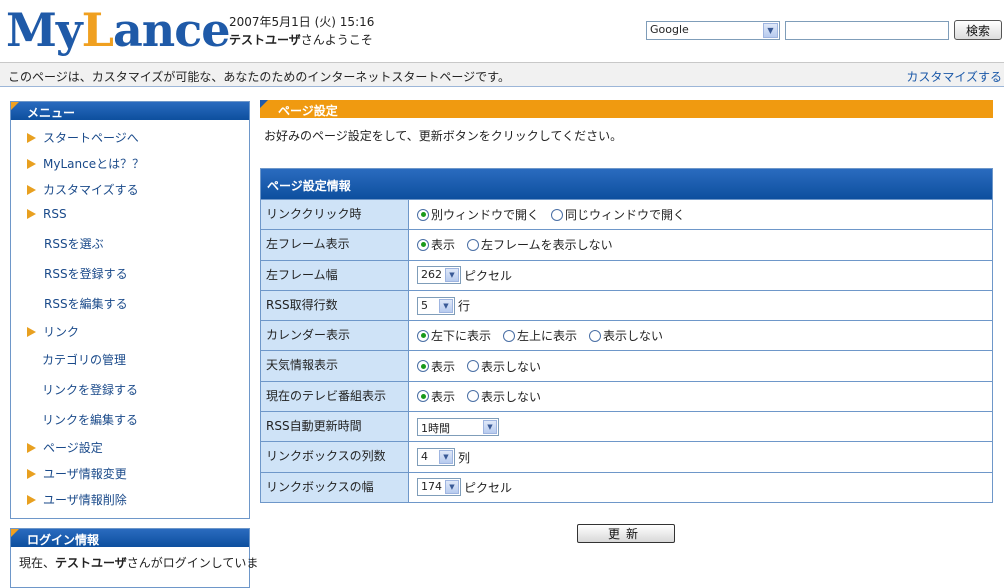 The image size is (1004, 588). What do you see at coordinates (867, 30) in the screenshot?
I see `search-input` at bounding box center [867, 30].